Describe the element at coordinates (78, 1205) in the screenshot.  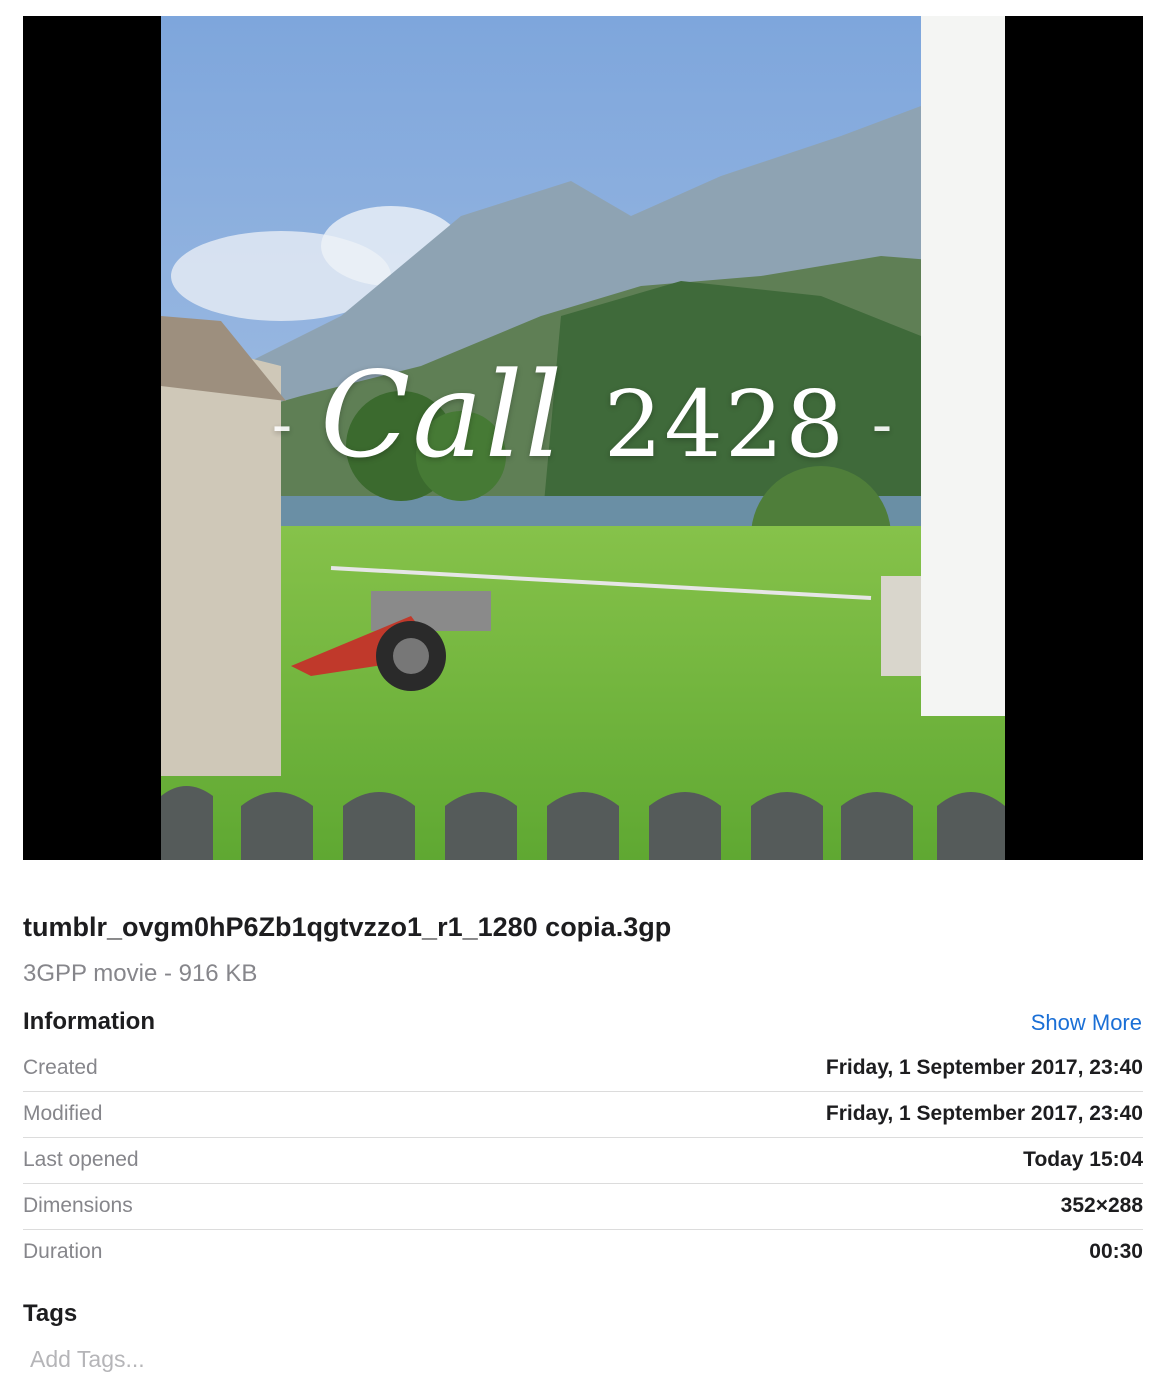
I see `info-label: Dimensions` at that location.